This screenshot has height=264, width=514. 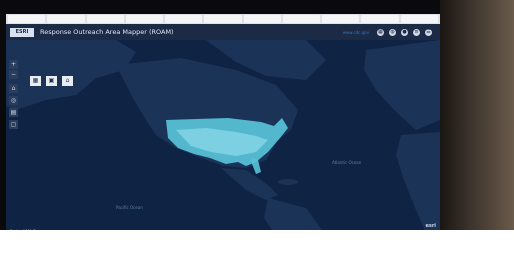 What do you see at coordinates (13, 100) in the screenshot?
I see `locate-icon: ◎` at bounding box center [13, 100].